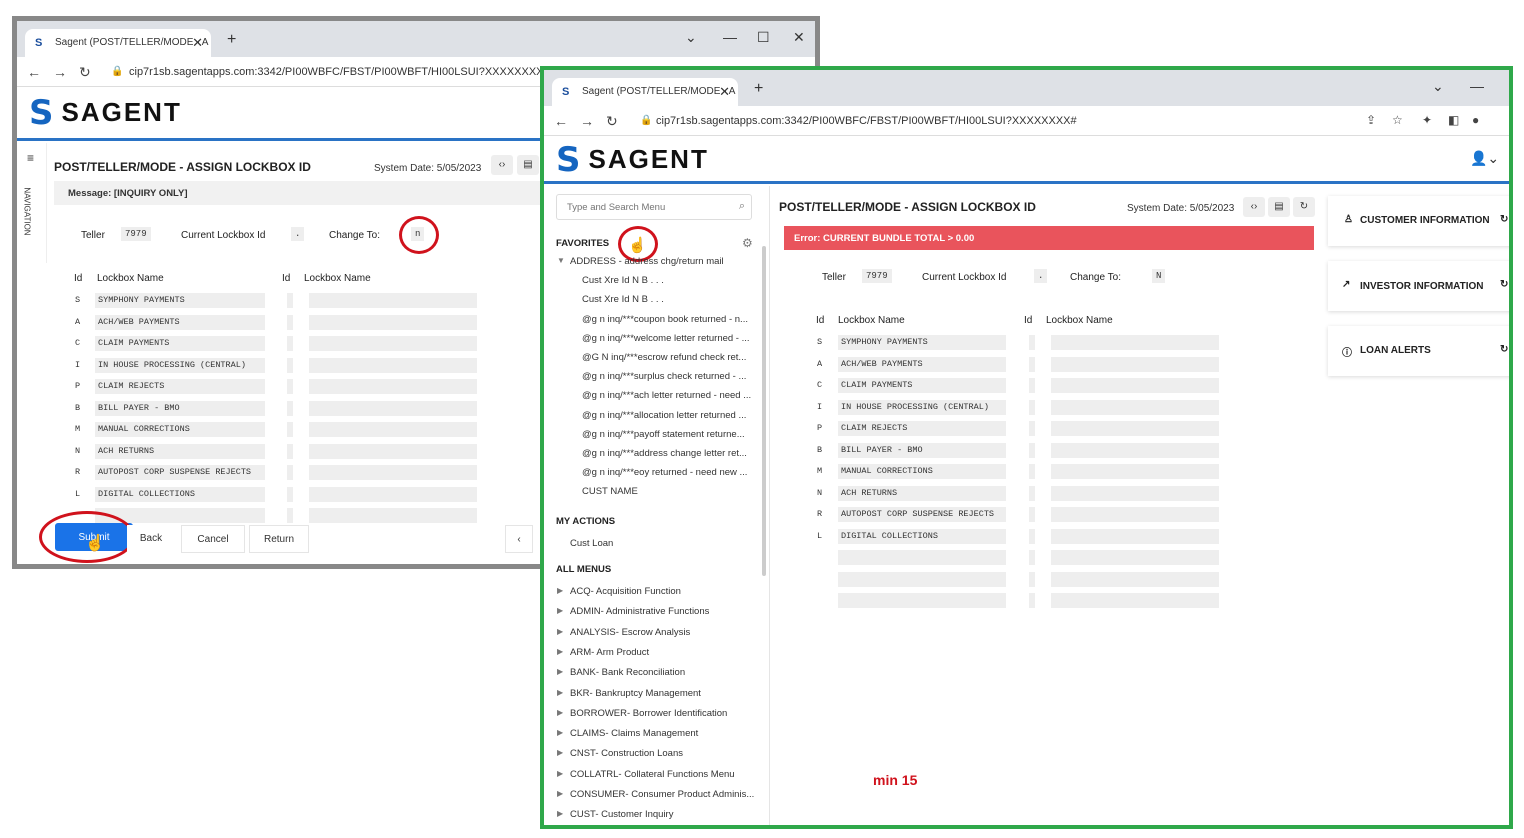 This screenshot has height=838, width=1524. Describe the element at coordinates (652, 774) in the screenshot. I see `menu-item: COLLATRL- Collateral Functions Menu` at that location.